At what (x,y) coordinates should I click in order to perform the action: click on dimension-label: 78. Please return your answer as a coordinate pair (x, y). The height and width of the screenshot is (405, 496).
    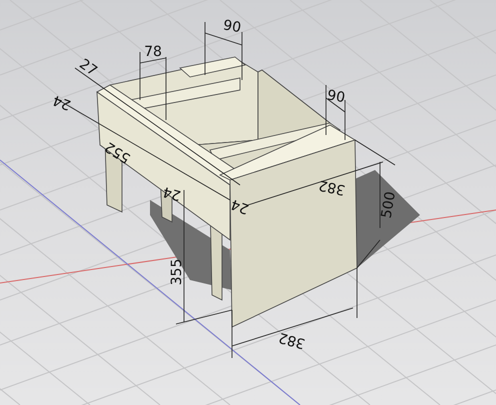
    Looking at the image, I should click on (153, 52).